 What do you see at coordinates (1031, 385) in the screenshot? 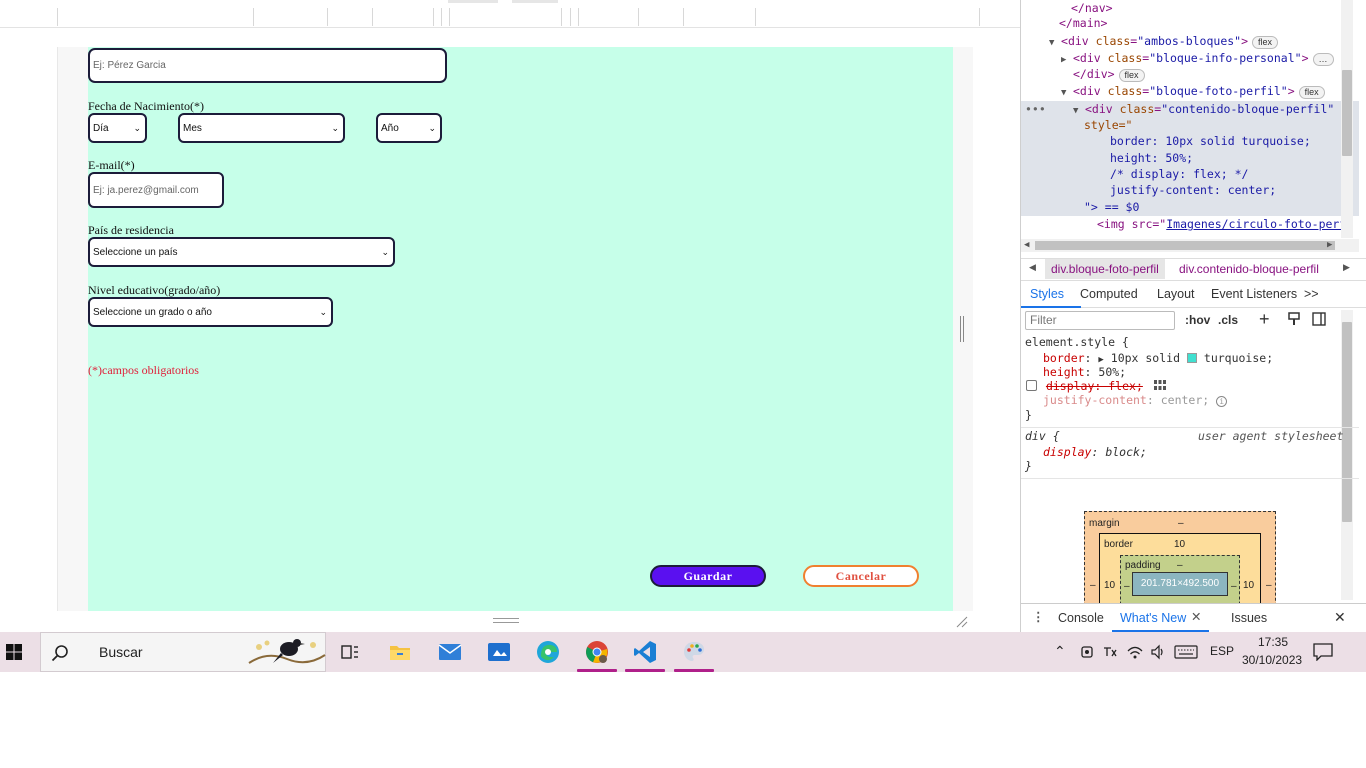
I see `property-checkbox` at bounding box center [1031, 385].